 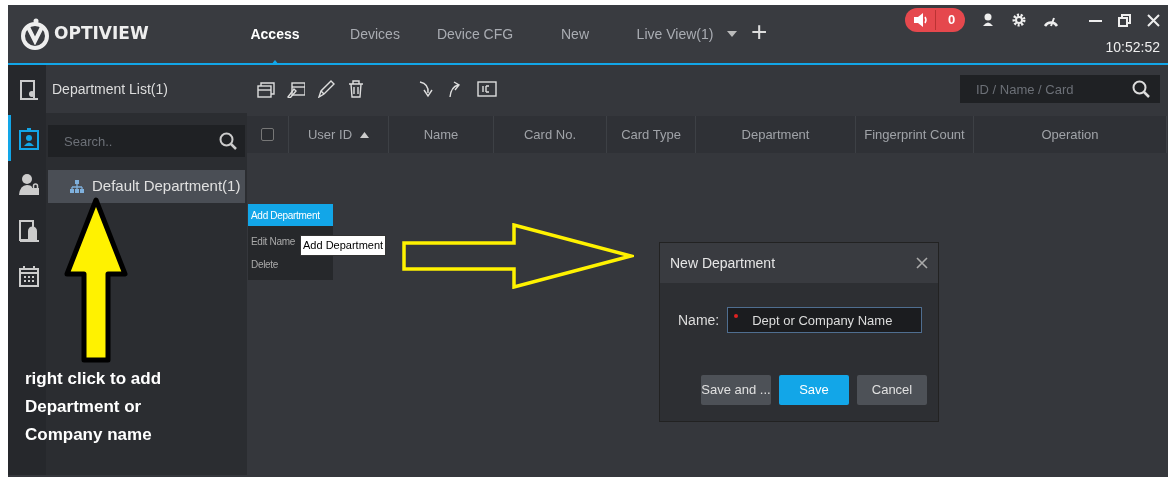 I want to click on checkbox, so click(x=267, y=134).